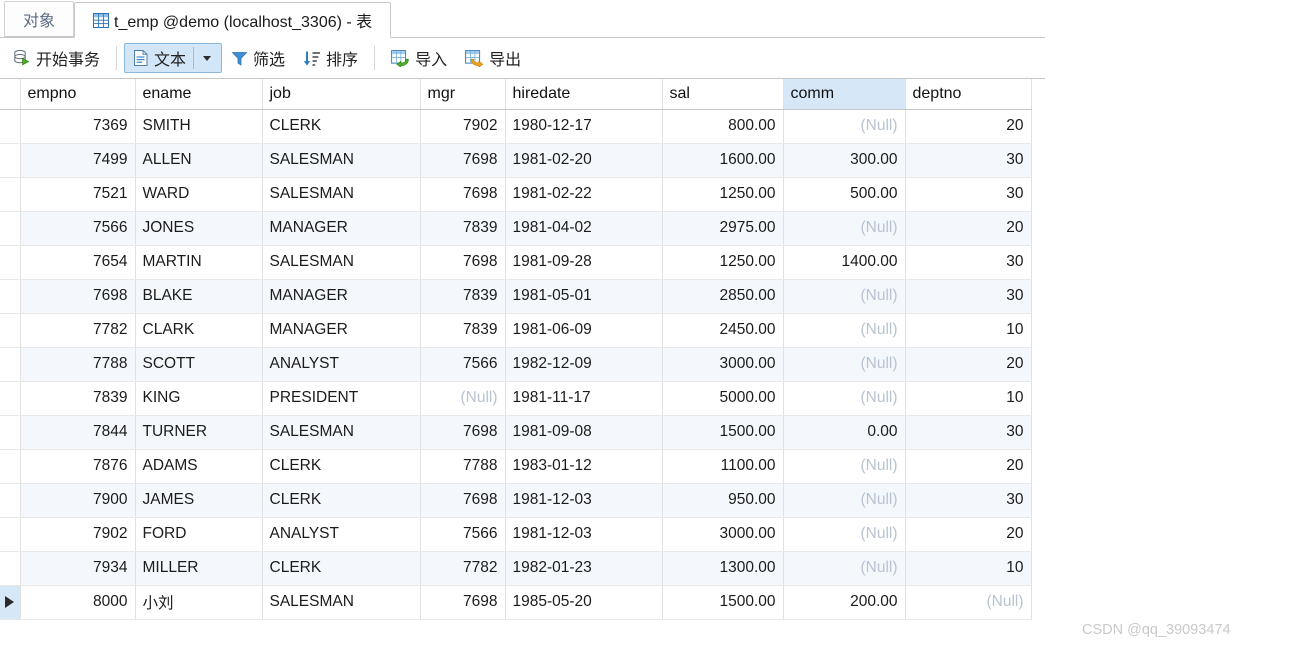  I want to click on filter-button: 筛选, so click(258, 58).